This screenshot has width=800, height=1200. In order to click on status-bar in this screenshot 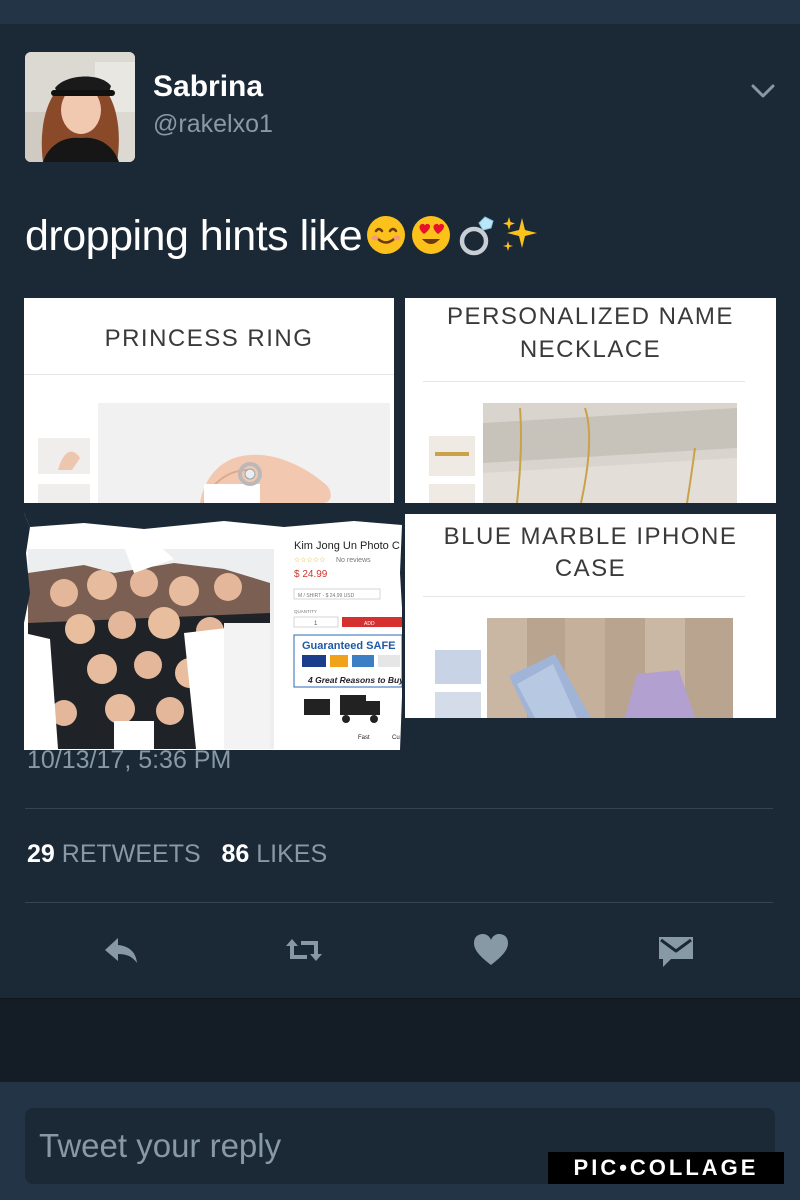, I will do `click(400, 12)`.